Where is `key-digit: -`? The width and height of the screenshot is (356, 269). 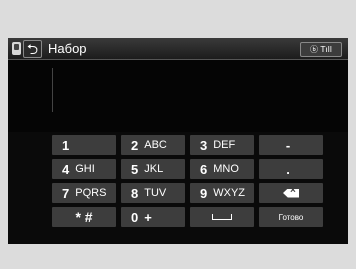 key-digit: - is located at coordinates (288, 145).